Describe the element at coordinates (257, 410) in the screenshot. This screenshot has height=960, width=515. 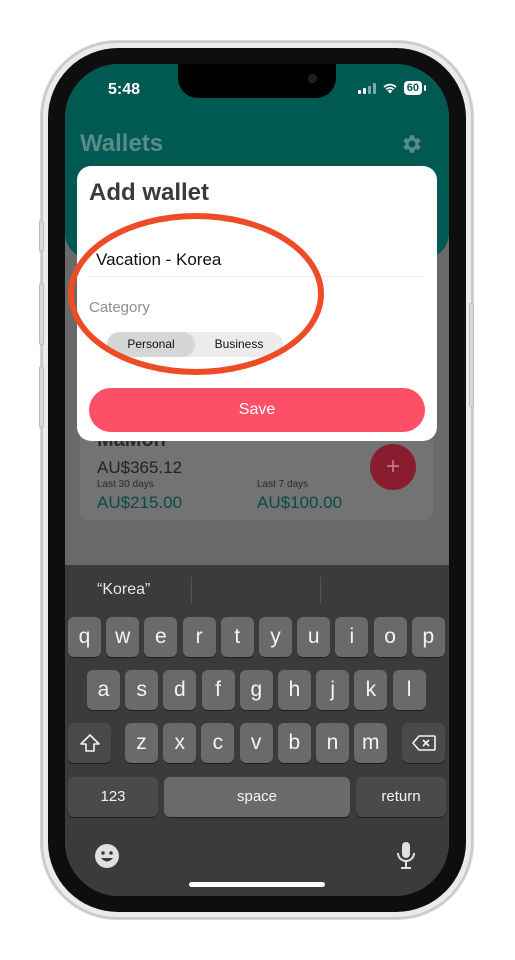
I see `save-button: Save` at that location.